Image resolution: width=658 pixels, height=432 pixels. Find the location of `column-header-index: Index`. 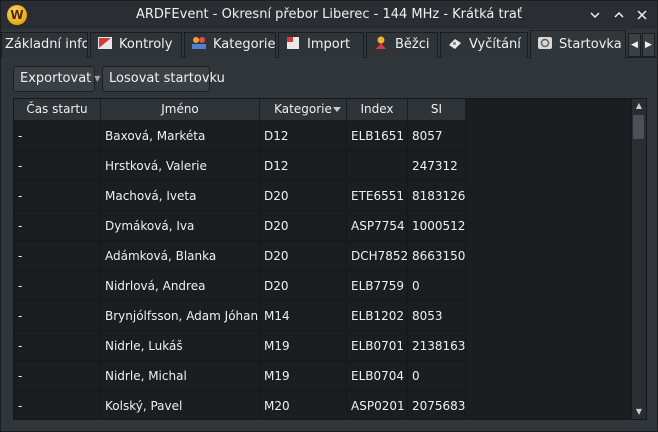

column-header-index: Index is located at coordinates (377, 110).